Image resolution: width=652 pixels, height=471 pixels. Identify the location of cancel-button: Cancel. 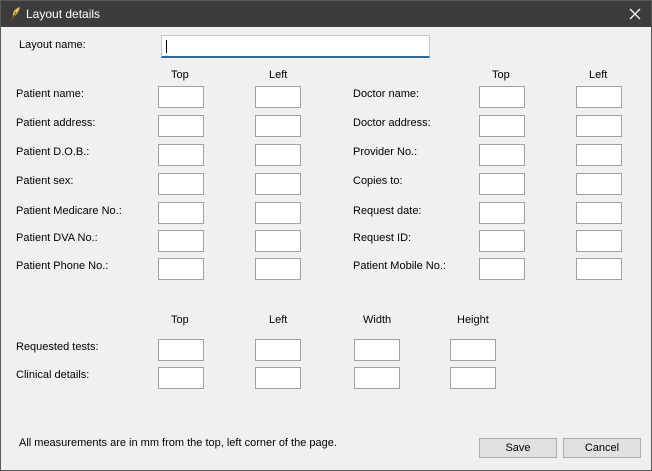
(602, 448).